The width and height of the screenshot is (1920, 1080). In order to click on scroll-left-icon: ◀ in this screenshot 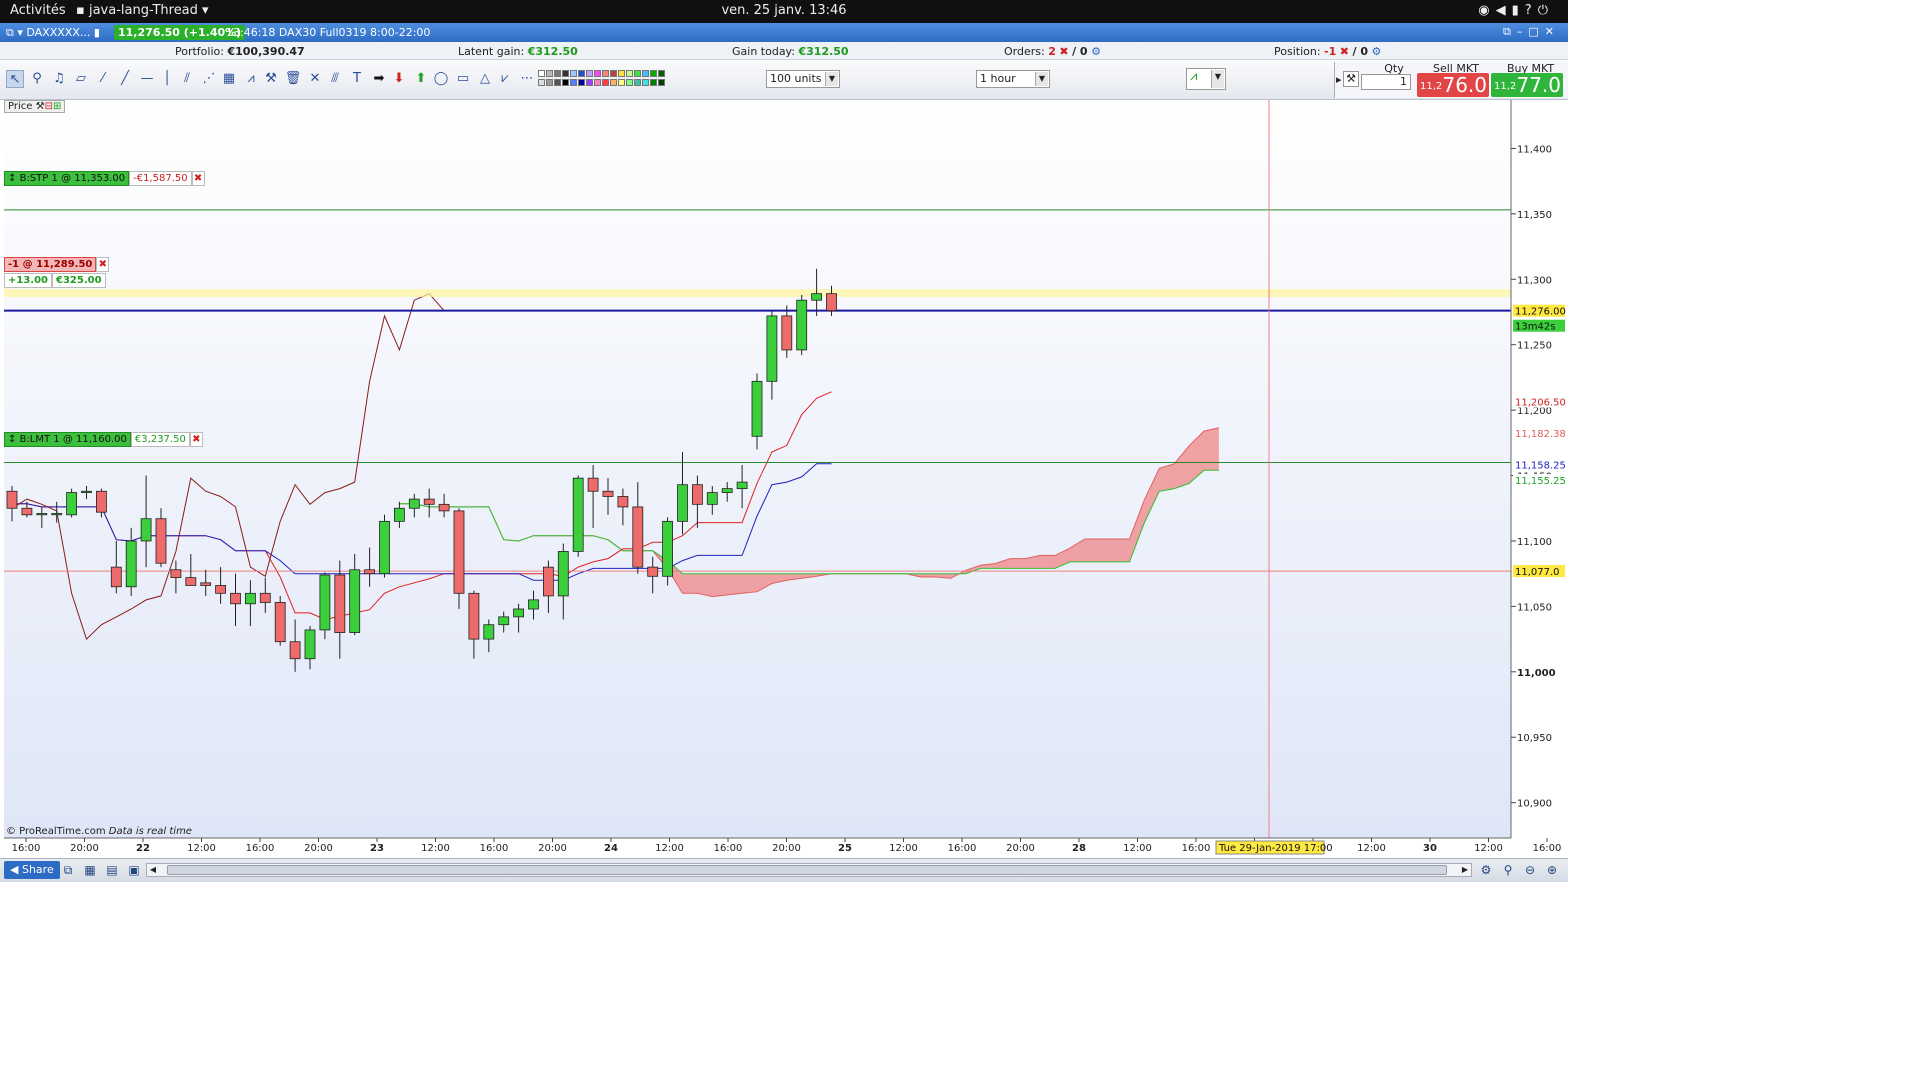, I will do `click(153, 870)`.